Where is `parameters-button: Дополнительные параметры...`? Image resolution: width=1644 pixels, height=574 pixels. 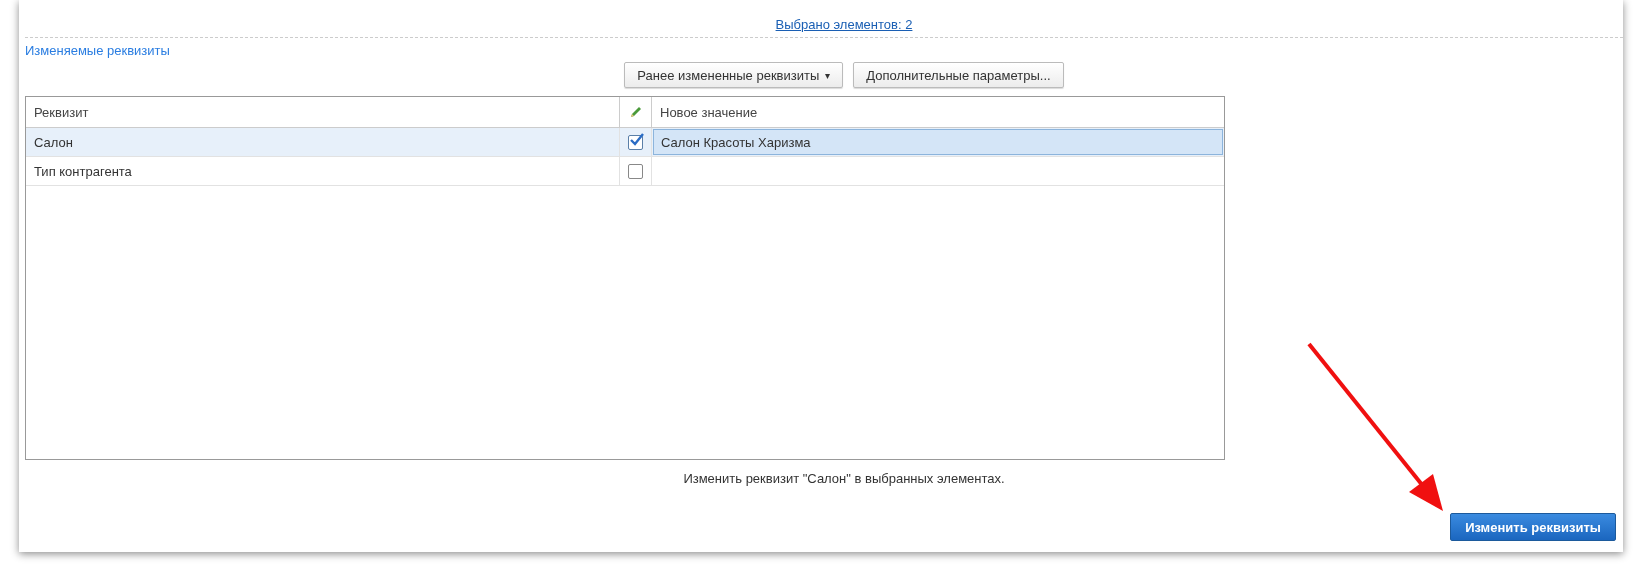
parameters-button: Дополнительные параметры... is located at coordinates (958, 75).